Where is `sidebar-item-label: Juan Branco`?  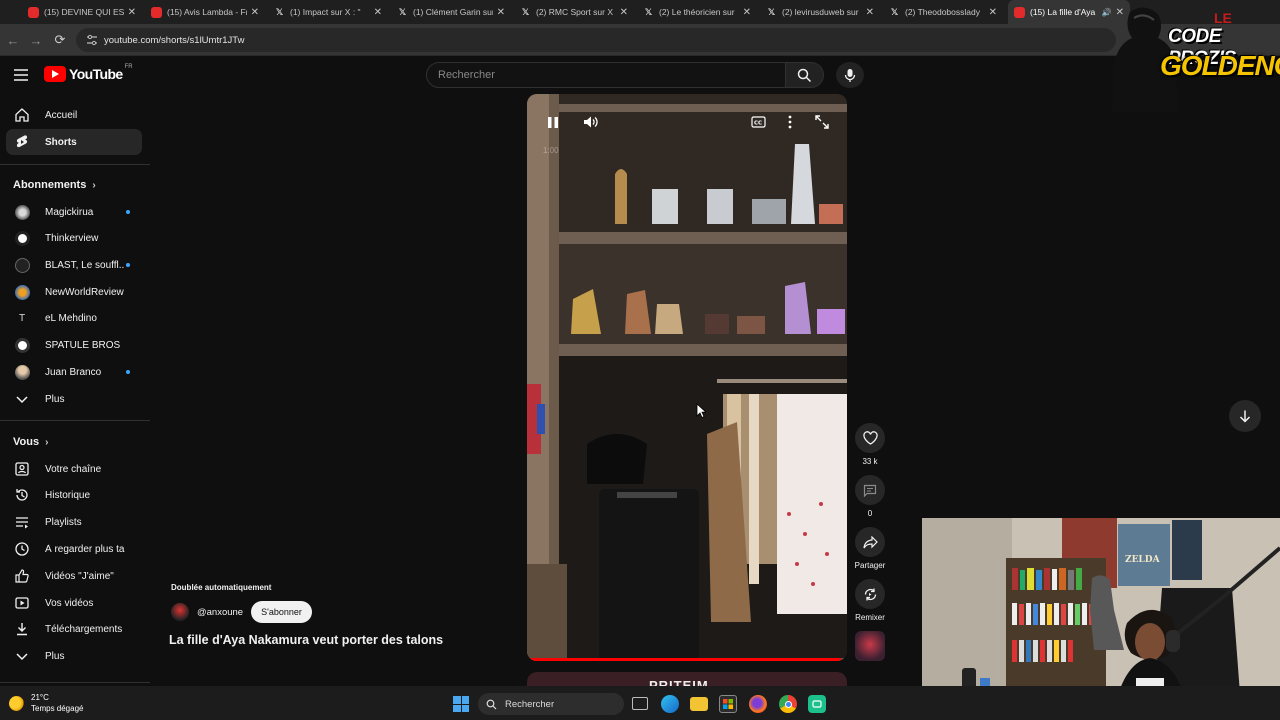
sidebar-item-label: Juan Branco is located at coordinates (73, 372).